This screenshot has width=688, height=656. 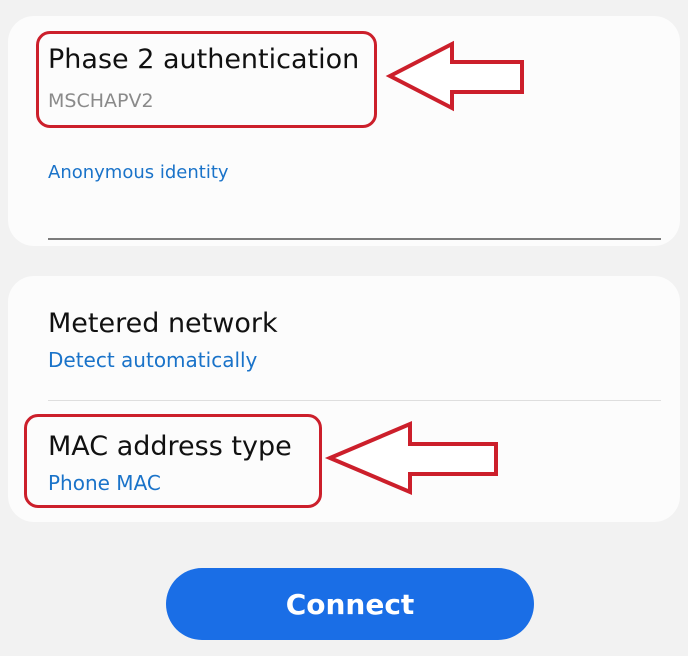 I want to click on mac-type-highlight-box, so click(x=173, y=461).